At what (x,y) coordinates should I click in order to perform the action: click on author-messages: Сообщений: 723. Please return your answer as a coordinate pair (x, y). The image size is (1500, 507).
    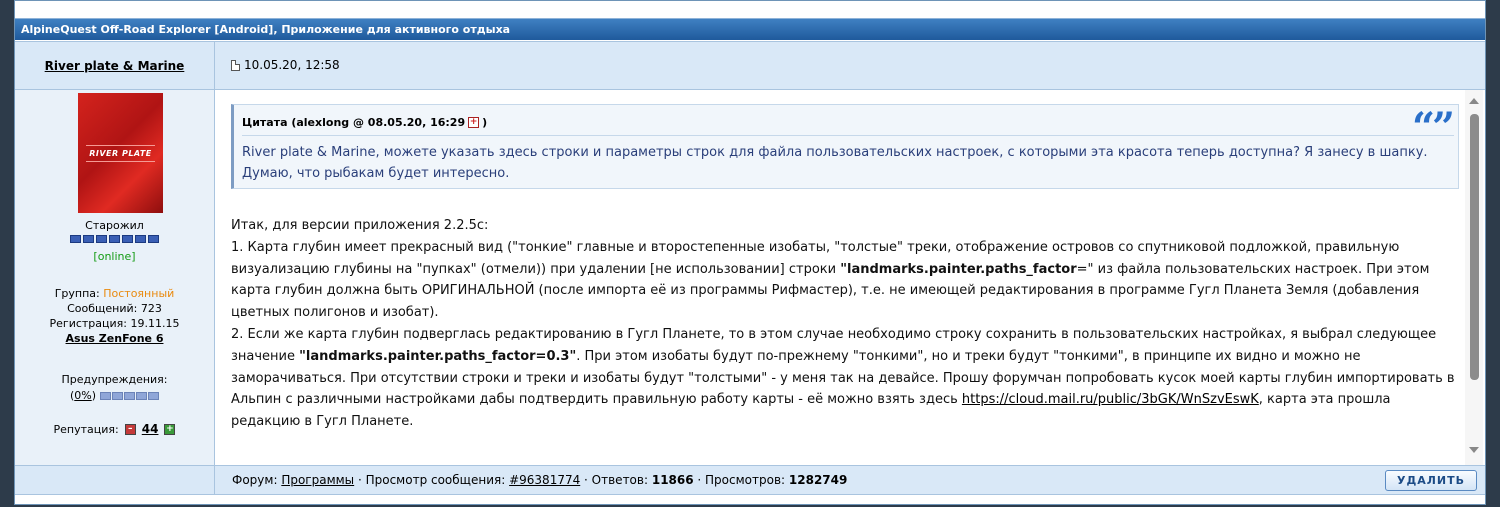
    Looking at the image, I should click on (114, 308).